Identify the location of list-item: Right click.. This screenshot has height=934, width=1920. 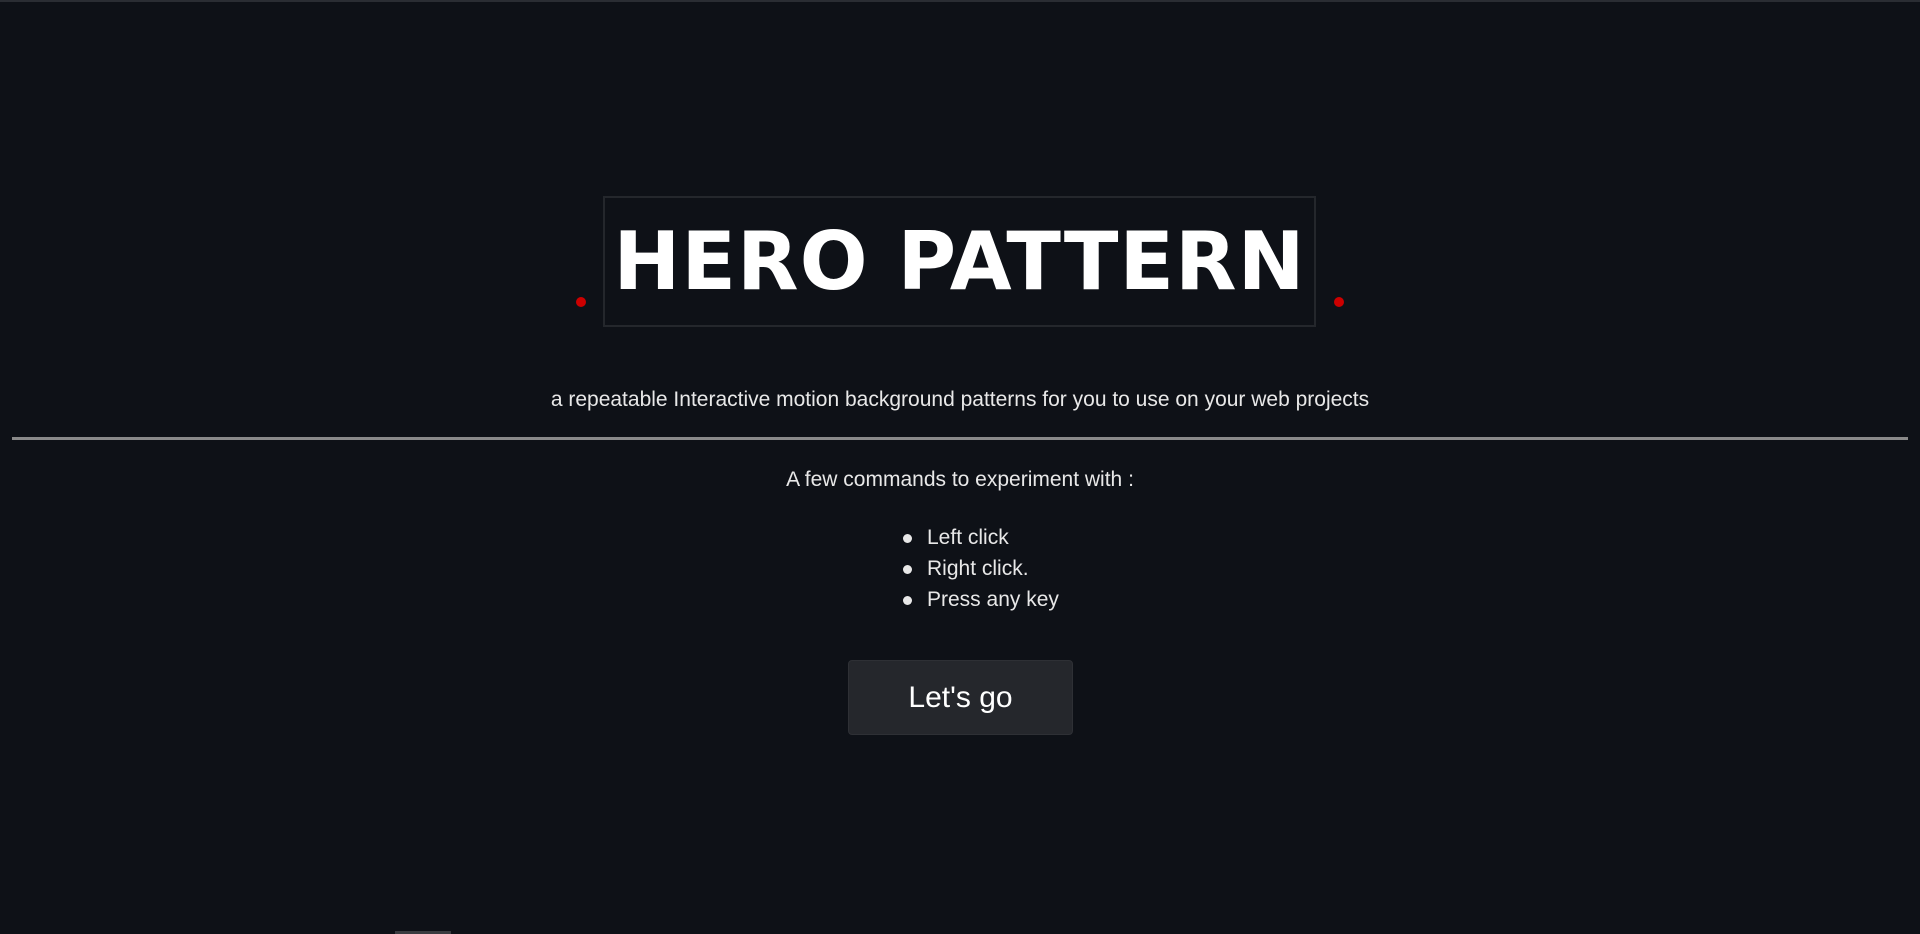
(981, 568).